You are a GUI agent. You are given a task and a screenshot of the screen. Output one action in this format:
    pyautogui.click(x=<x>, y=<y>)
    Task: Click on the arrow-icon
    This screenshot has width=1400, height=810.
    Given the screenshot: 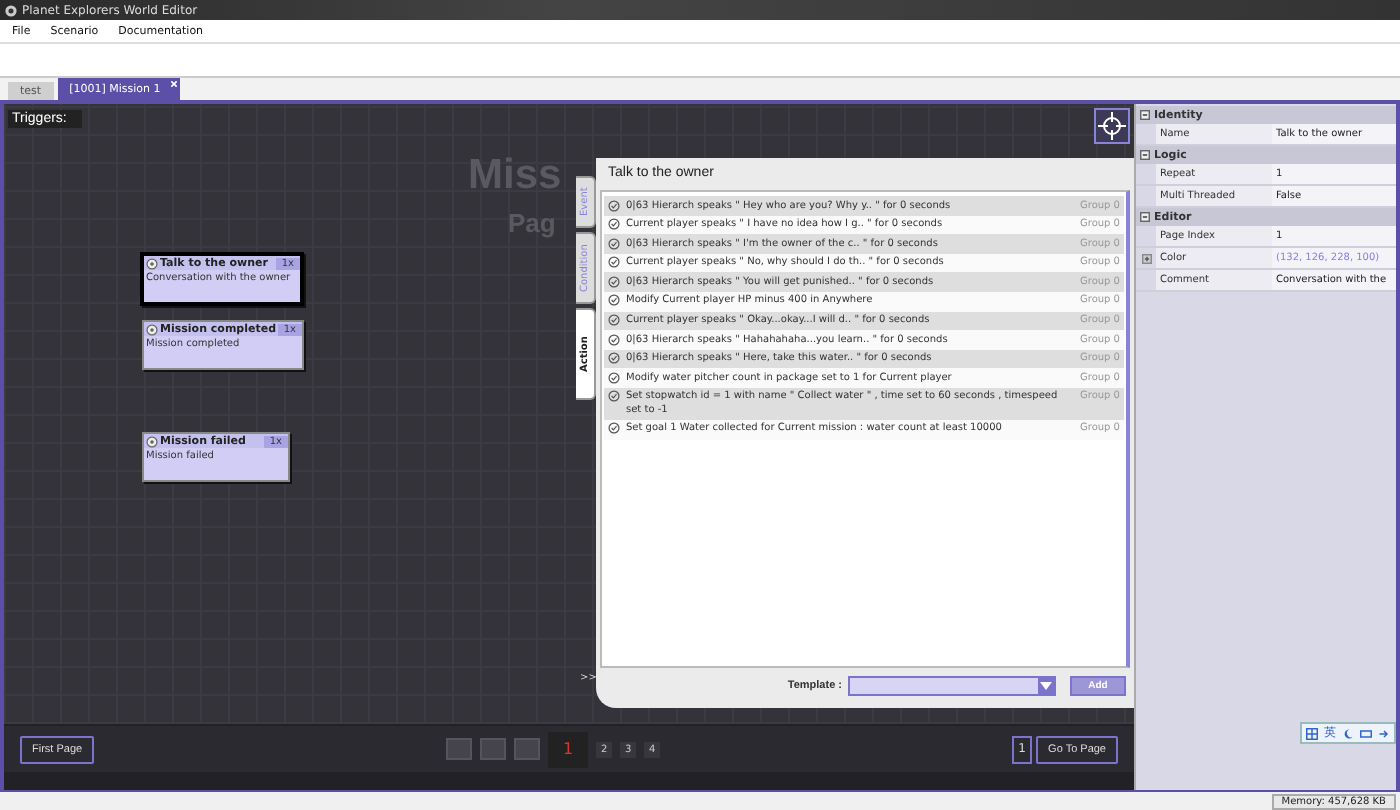 What is the action you would take?
    pyautogui.click(x=1384, y=733)
    